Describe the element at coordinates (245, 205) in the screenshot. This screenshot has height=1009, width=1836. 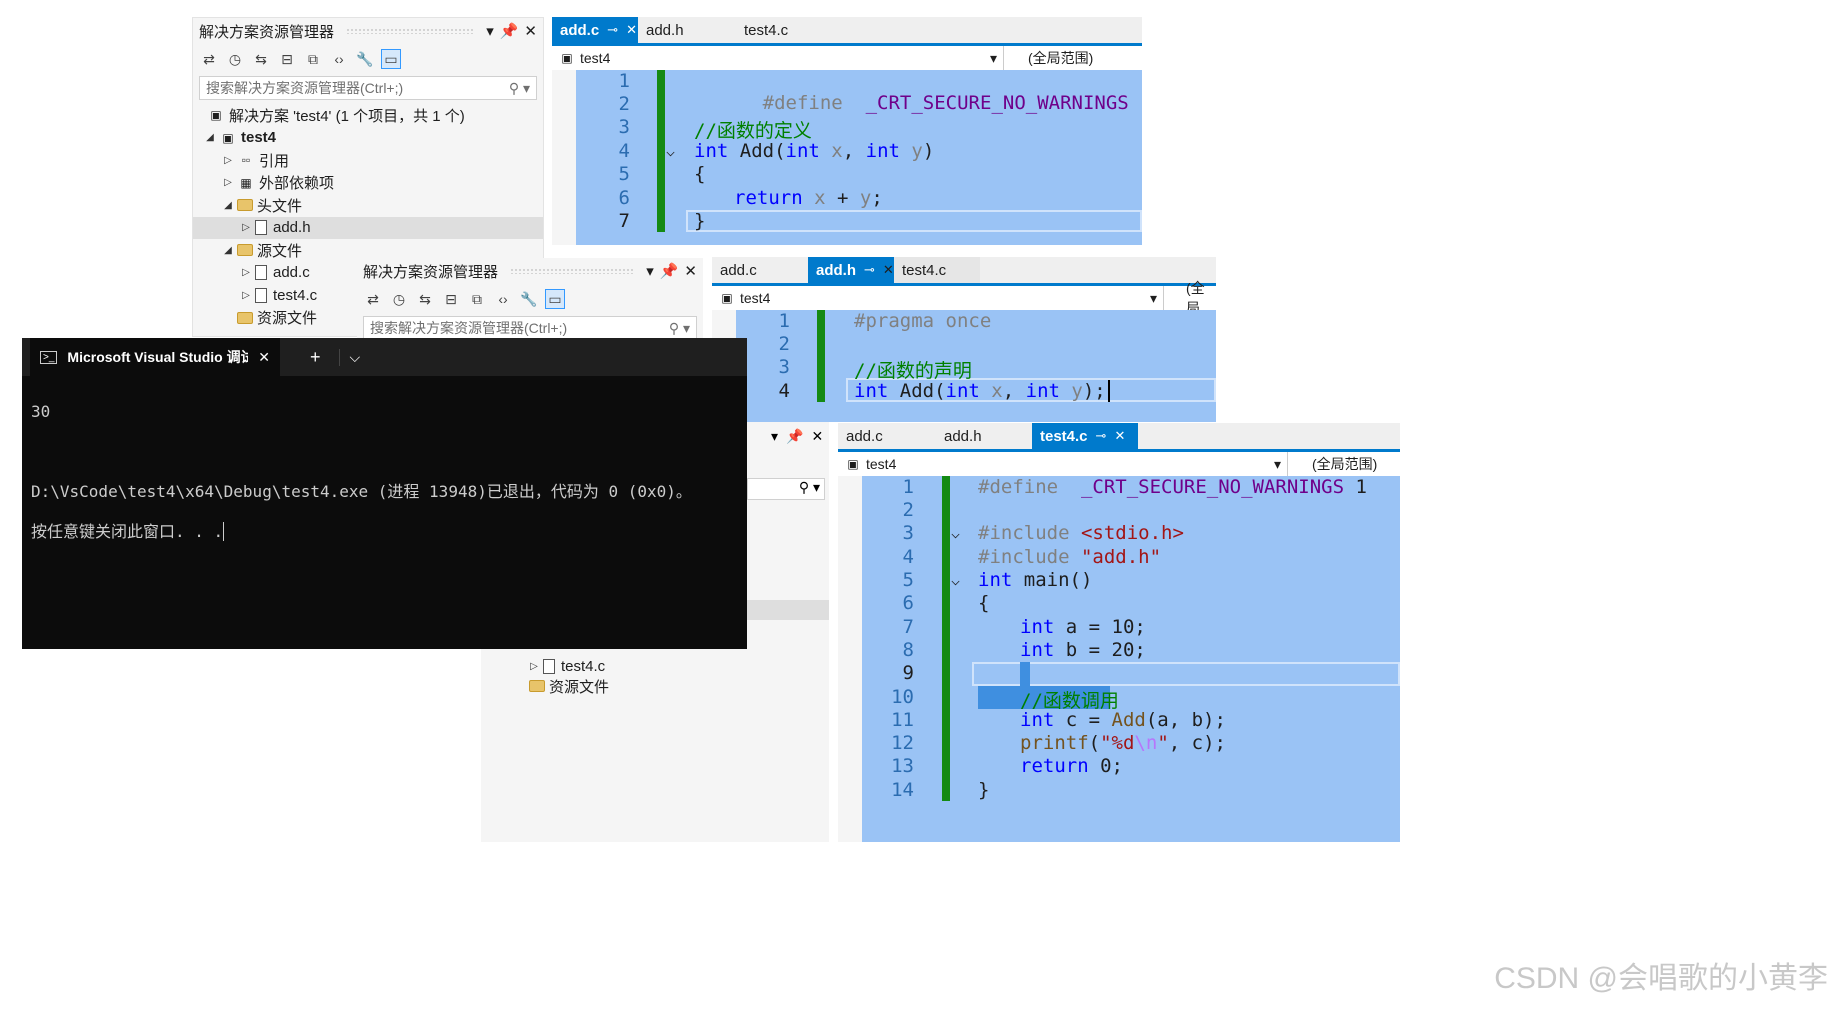
I see `folder-icon` at that location.